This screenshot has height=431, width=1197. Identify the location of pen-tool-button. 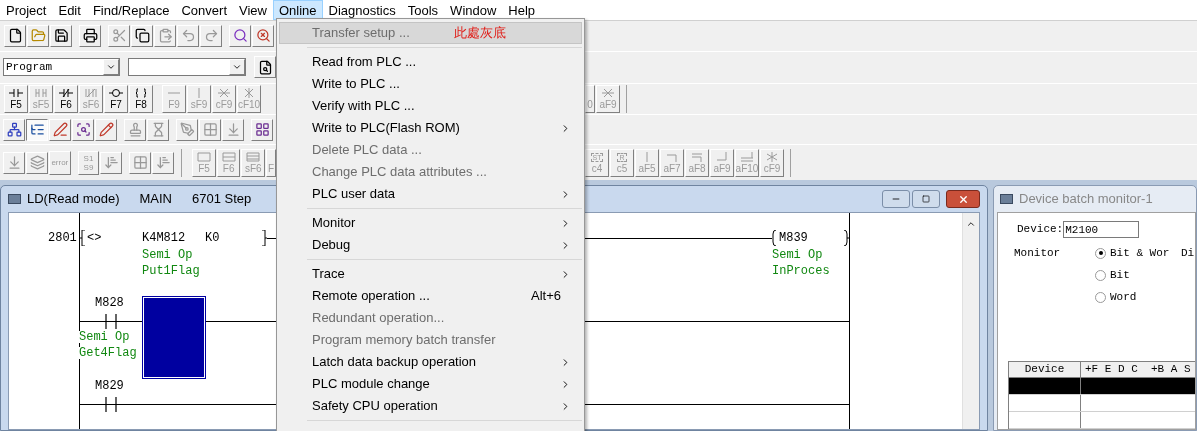
(187, 129).